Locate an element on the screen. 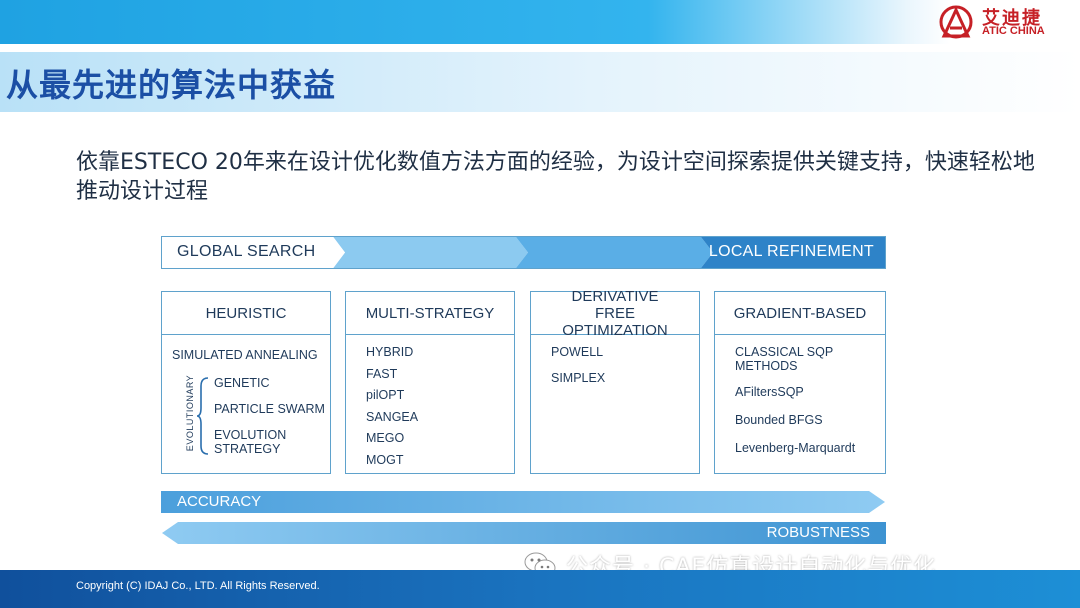 This screenshot has height=608, width=1080. simulated-annealing: SIMULATED ANNEALING is located at coordinates (245, 355).